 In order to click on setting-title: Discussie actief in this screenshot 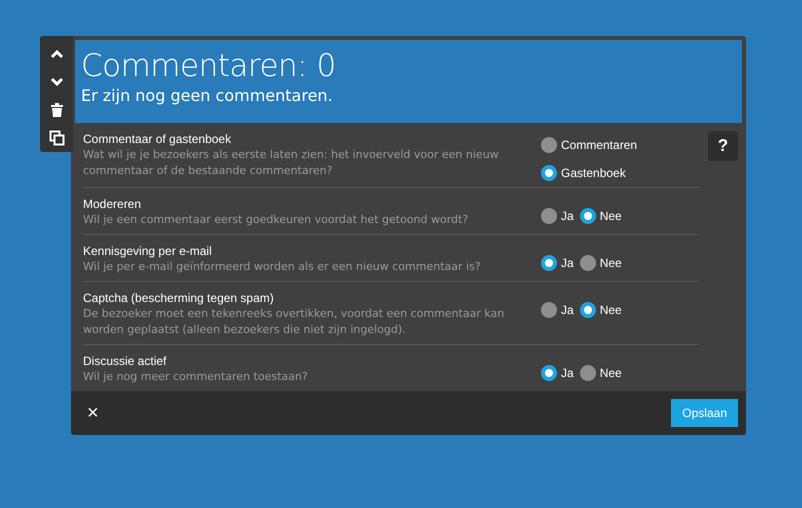, I will do `click(124, 361)`.